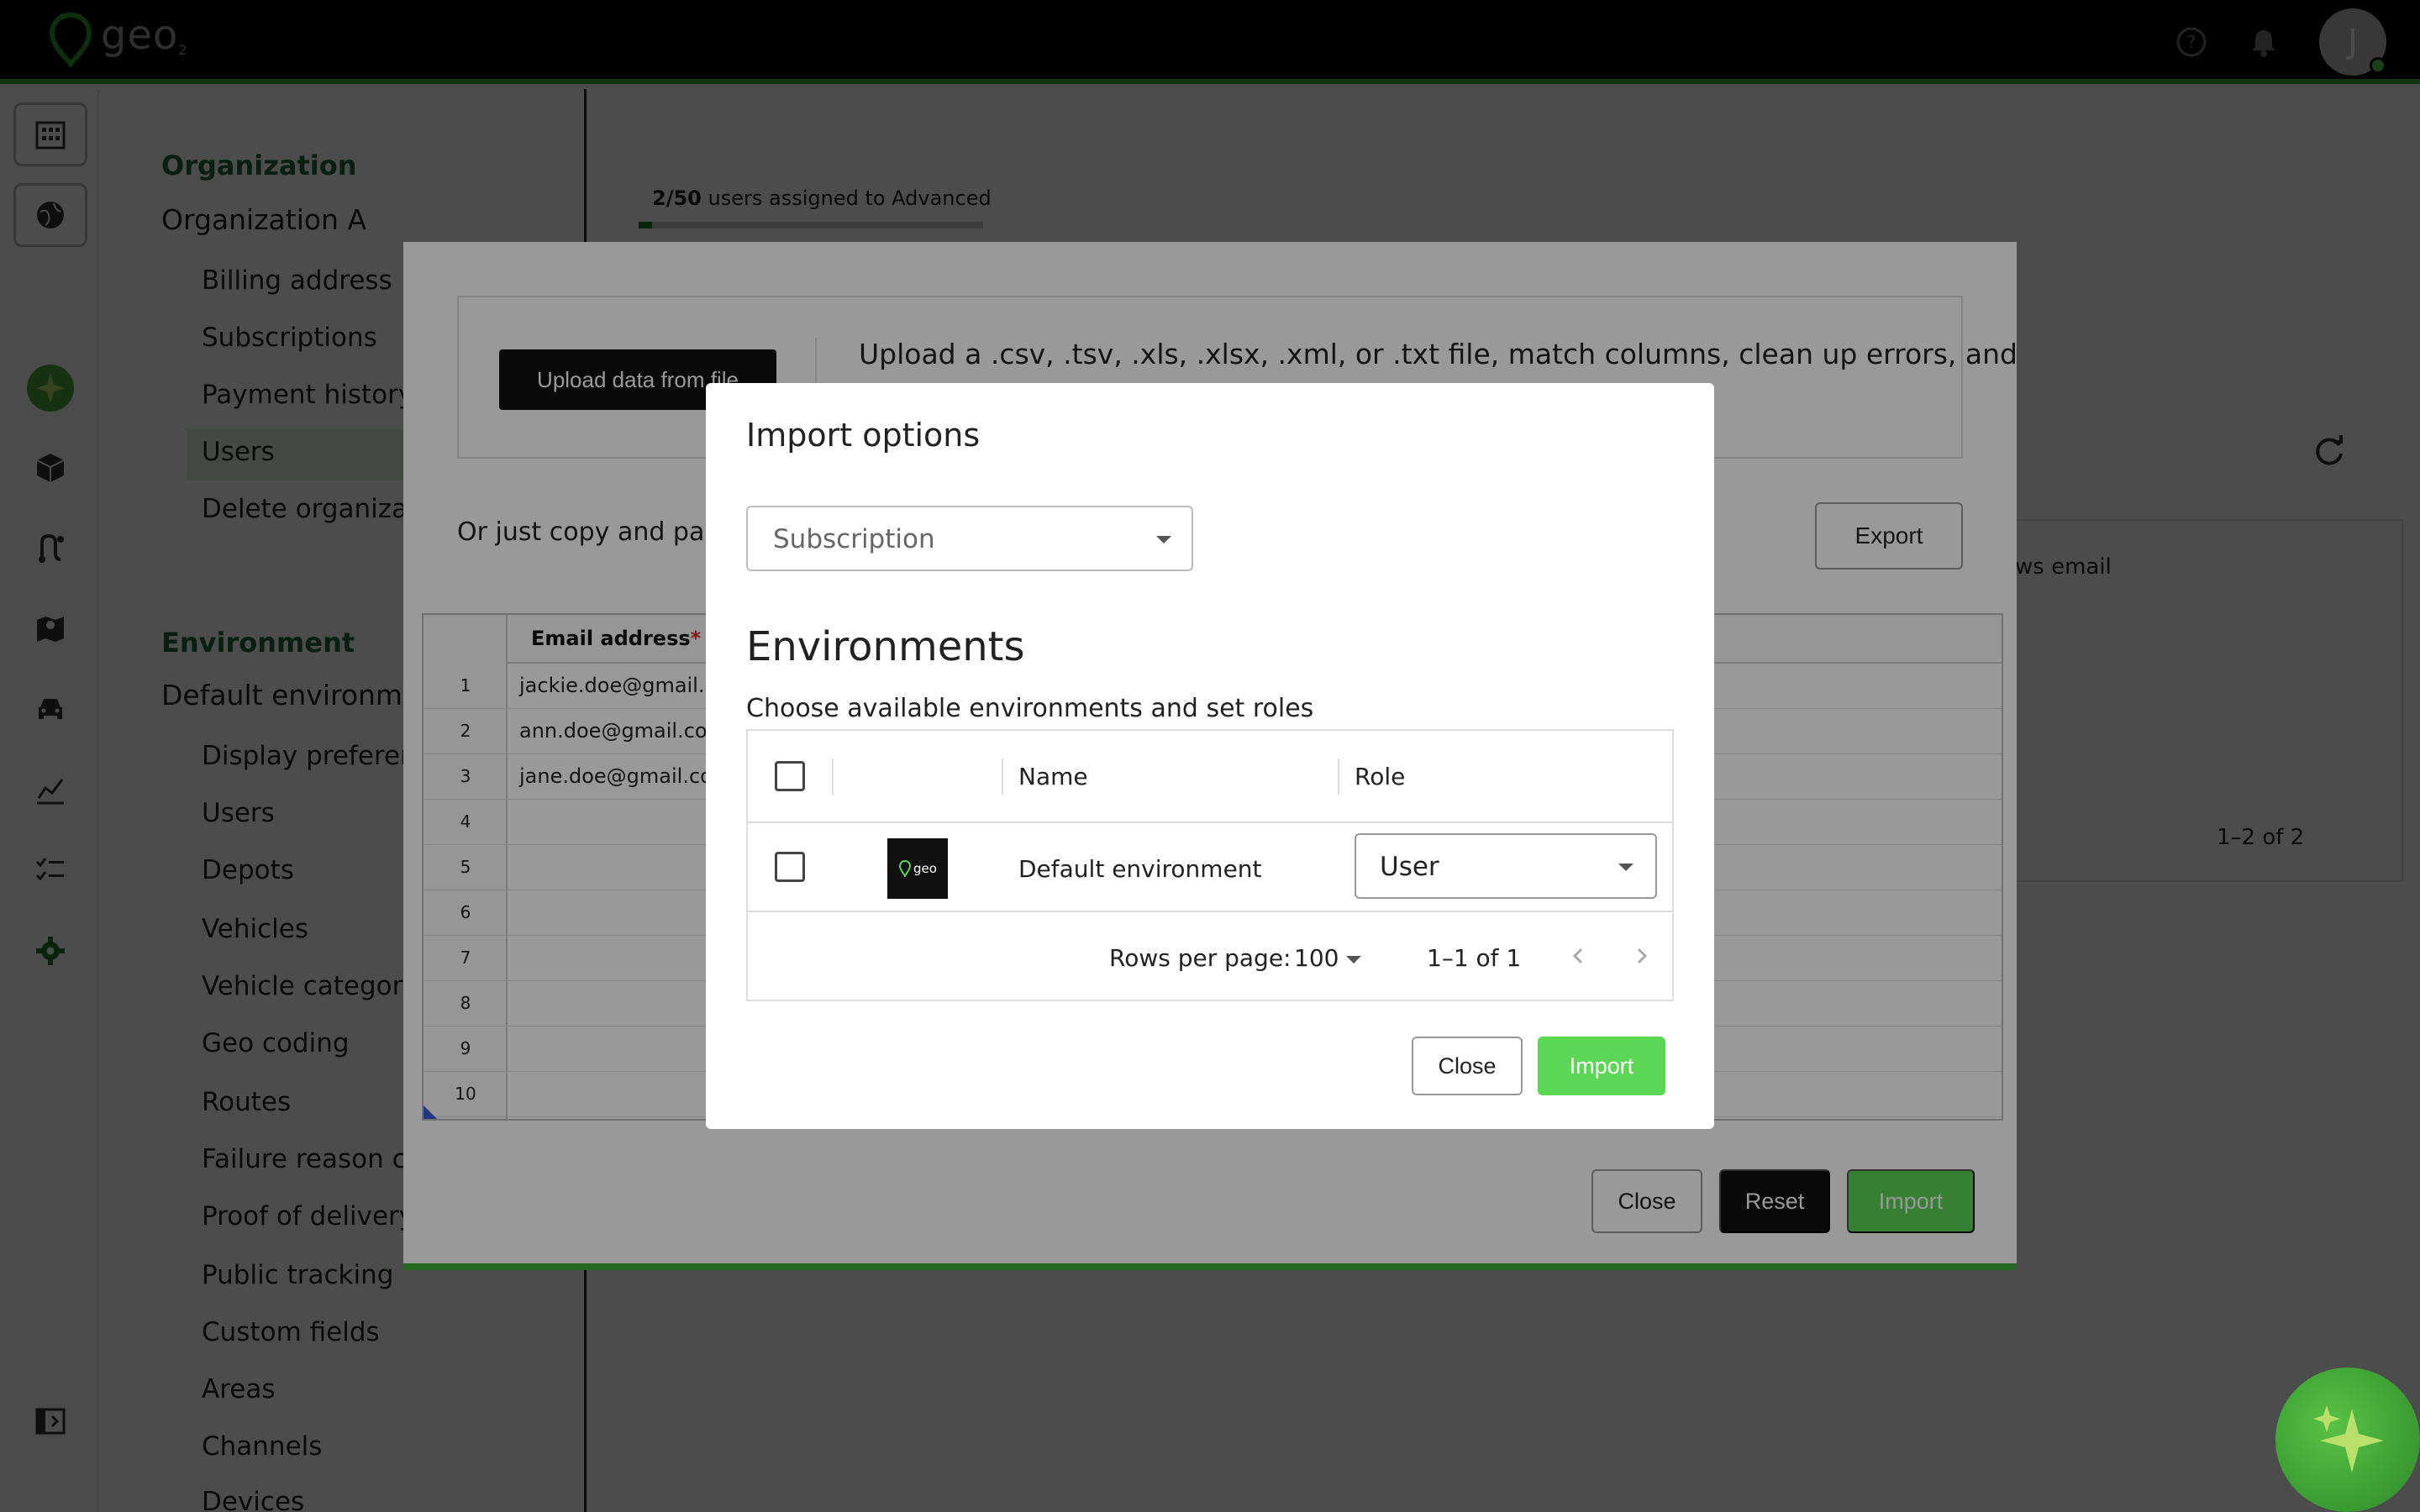 The width and height of the screenshot is (2420, 1512). I want to click on environments-table-header: Name Role, so click(1210, 777).